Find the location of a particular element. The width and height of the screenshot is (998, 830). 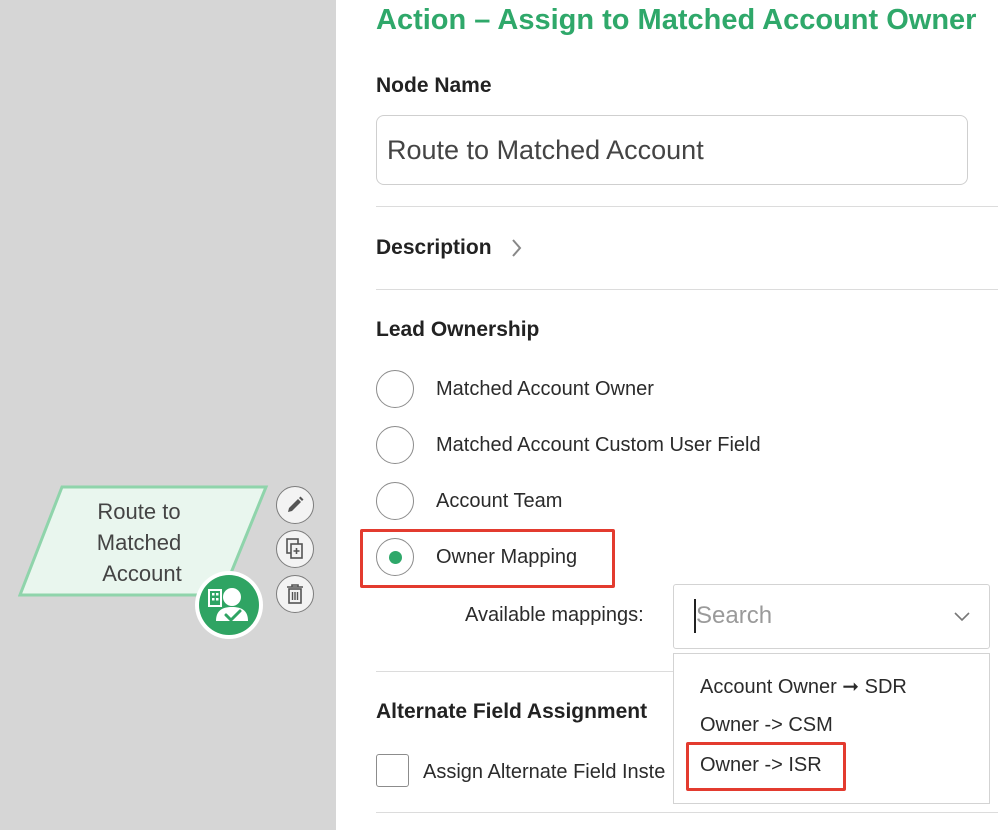

mapping-option-owner-csm: Owner -> CSM is located at coordinates (766, 725).